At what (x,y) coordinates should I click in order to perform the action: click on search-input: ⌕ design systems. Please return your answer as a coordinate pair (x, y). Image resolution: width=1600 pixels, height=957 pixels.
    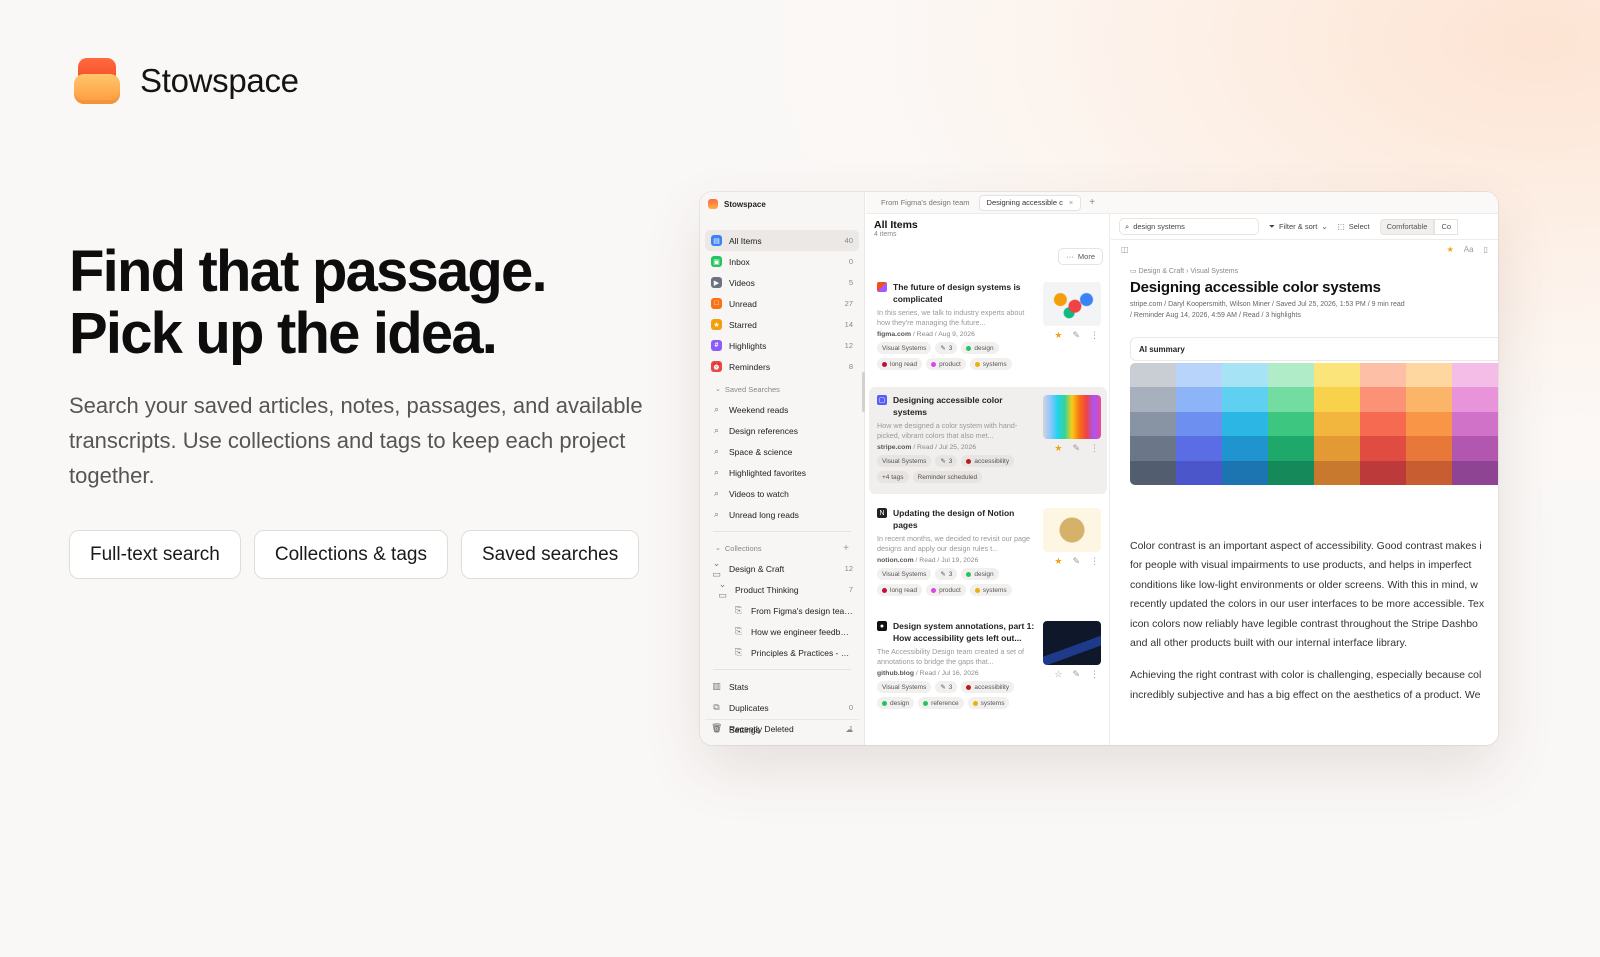
    Looking at the image, I should click on (1189, 226).